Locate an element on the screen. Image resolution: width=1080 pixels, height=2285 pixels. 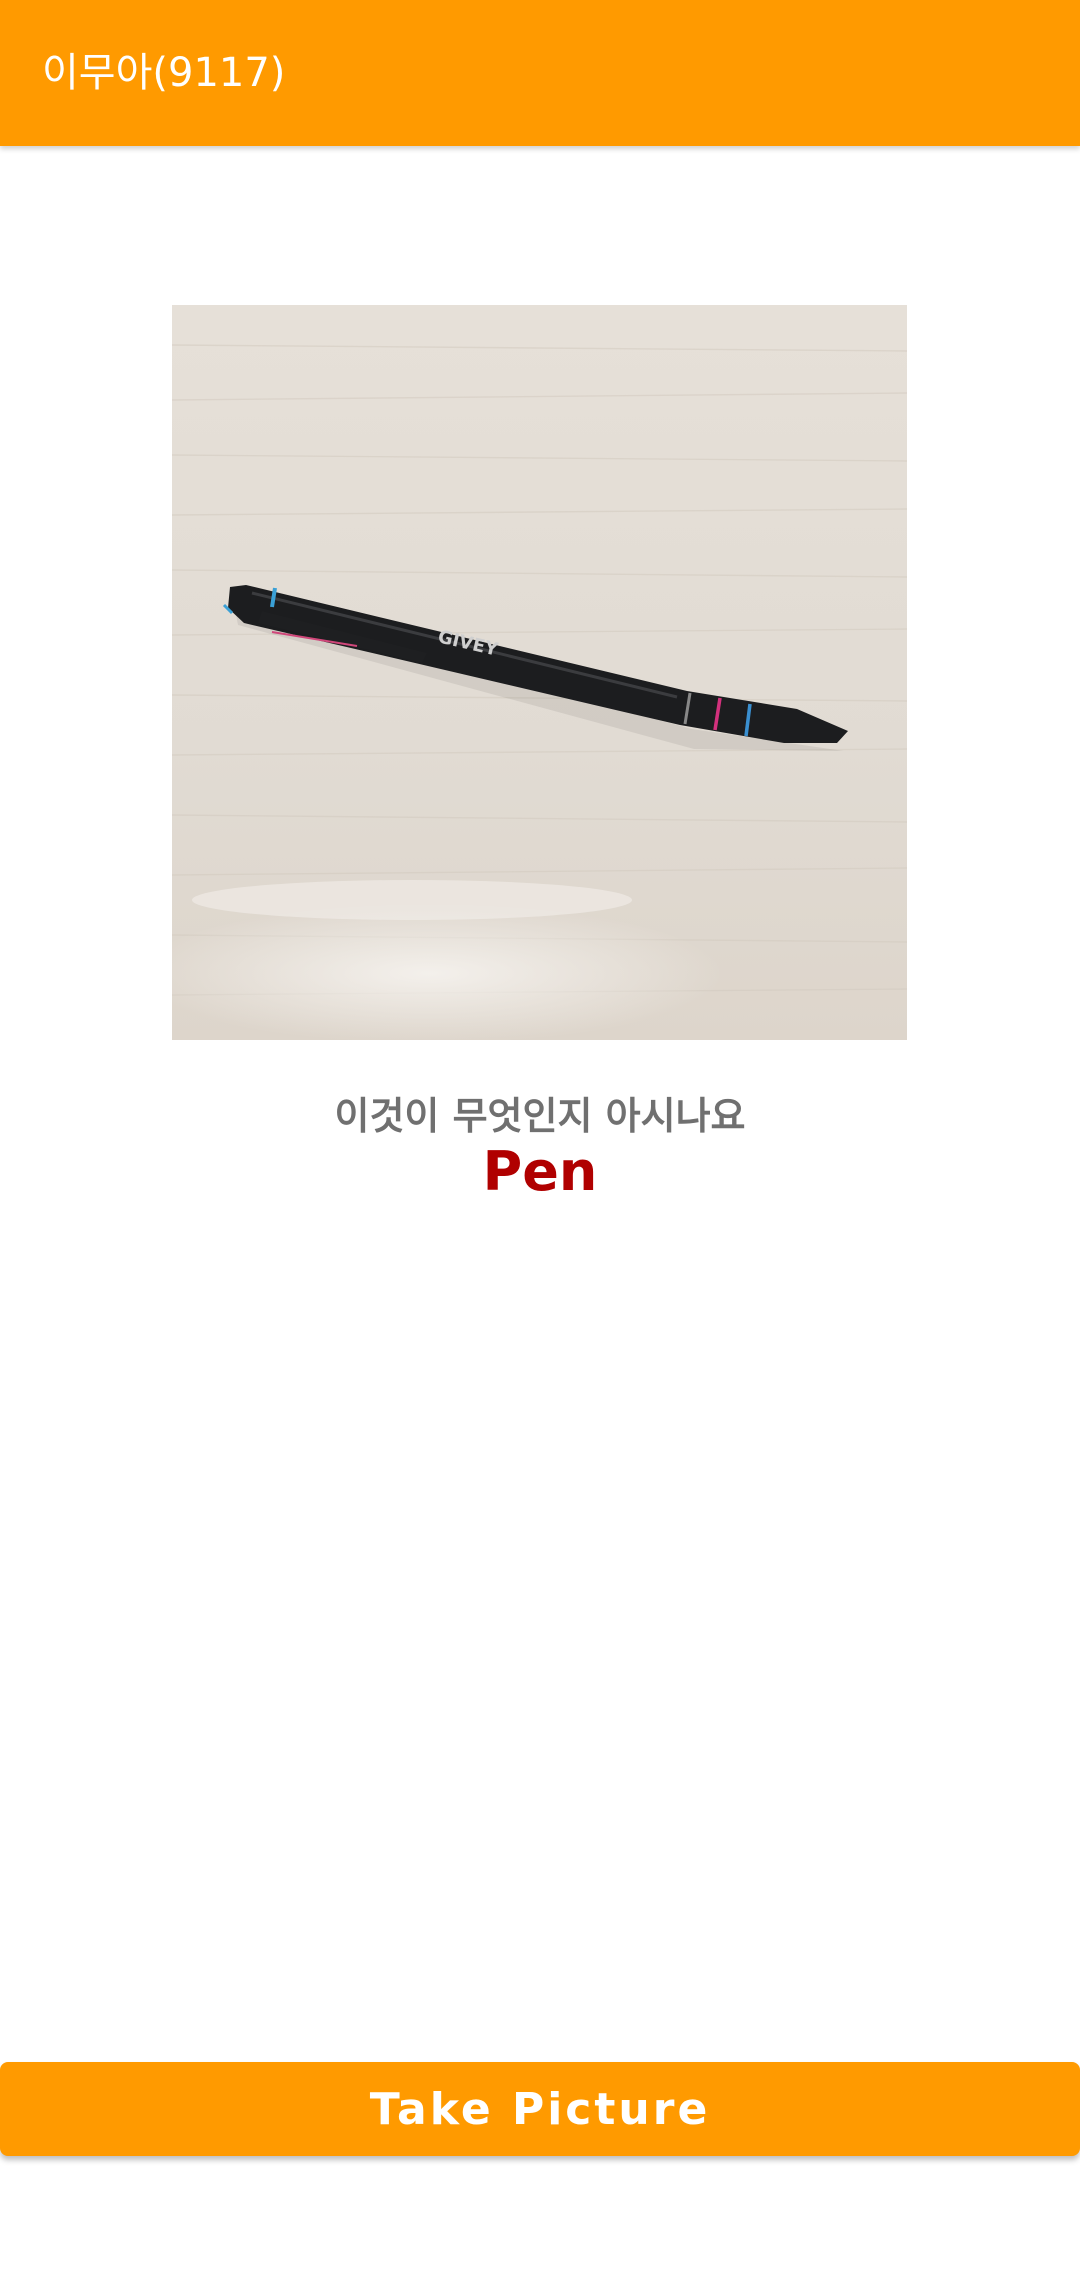
question-text: 이것이 무엇인지 아시나요 is located at coordinates (540, 1116).